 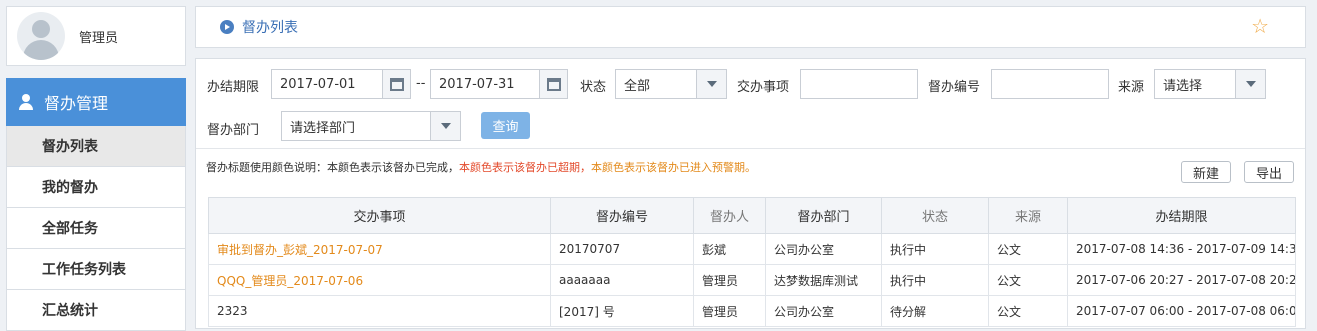 I want to click on table-cell: 2017-07-06 20:27 - 2017-07-08 20:27, so click(x=1181, y=280).